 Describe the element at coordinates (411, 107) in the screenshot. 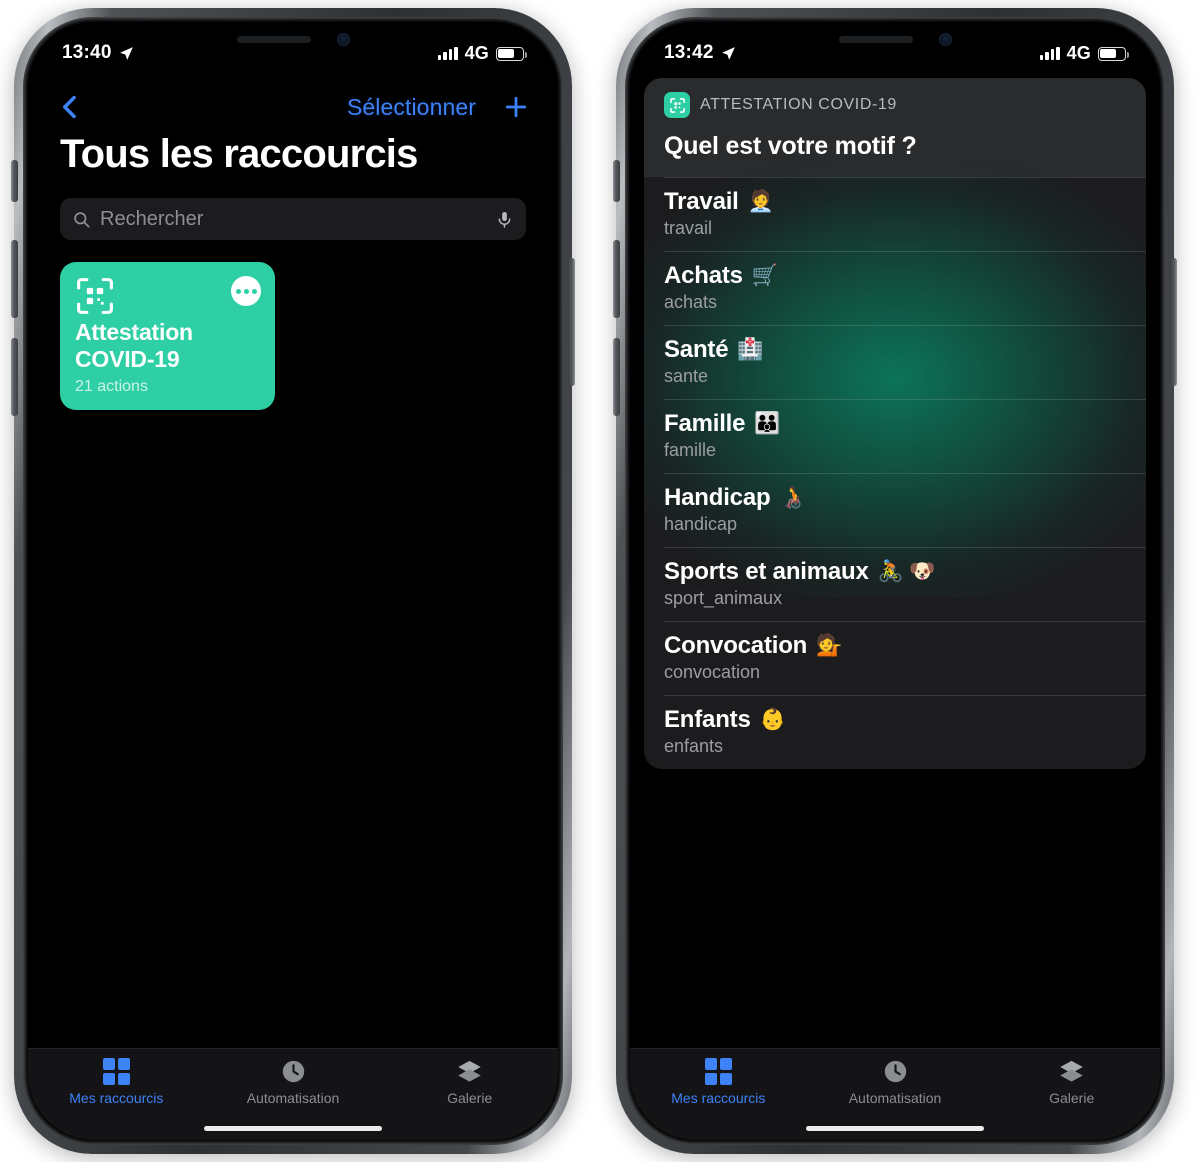

I see `select-button: Sélectionner` at that location.